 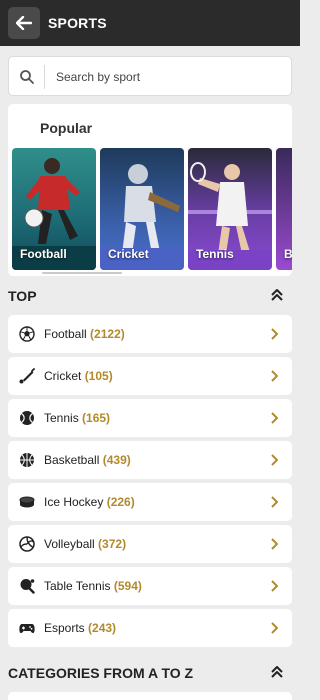 What do you see at coordinates (288, 254) in the screenshot?
I see `popular-card-label: B` at bounding box center [288, 254].